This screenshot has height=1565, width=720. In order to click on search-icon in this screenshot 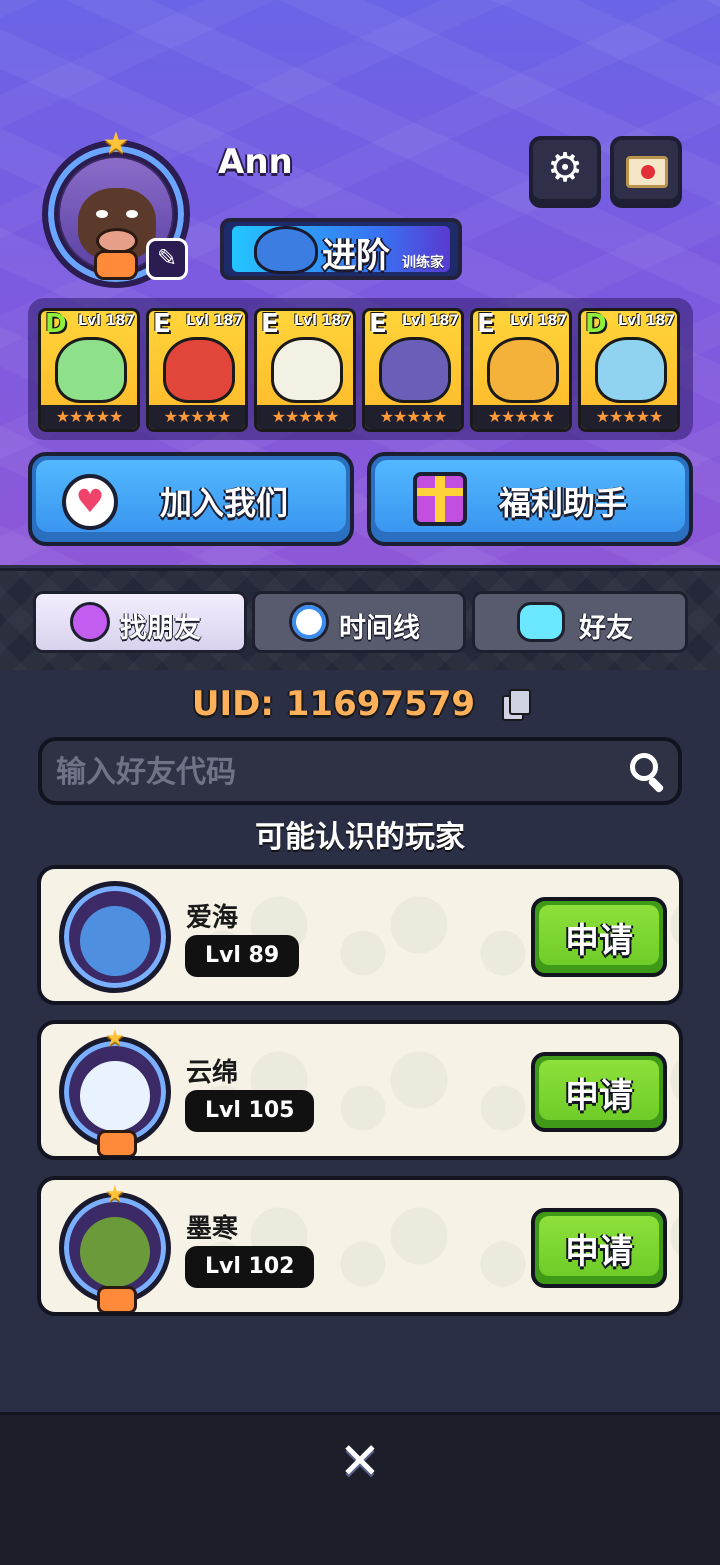, I will do `click(648, 773)`.